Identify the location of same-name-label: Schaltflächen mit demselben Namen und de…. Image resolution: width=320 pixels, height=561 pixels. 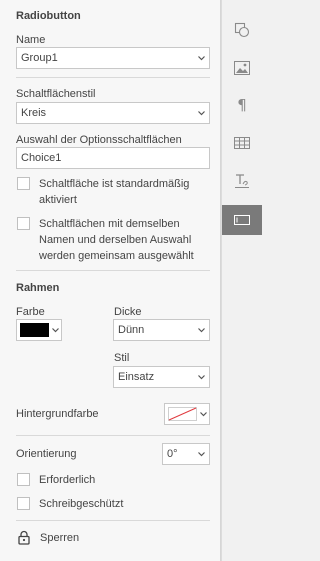
(116, 240).